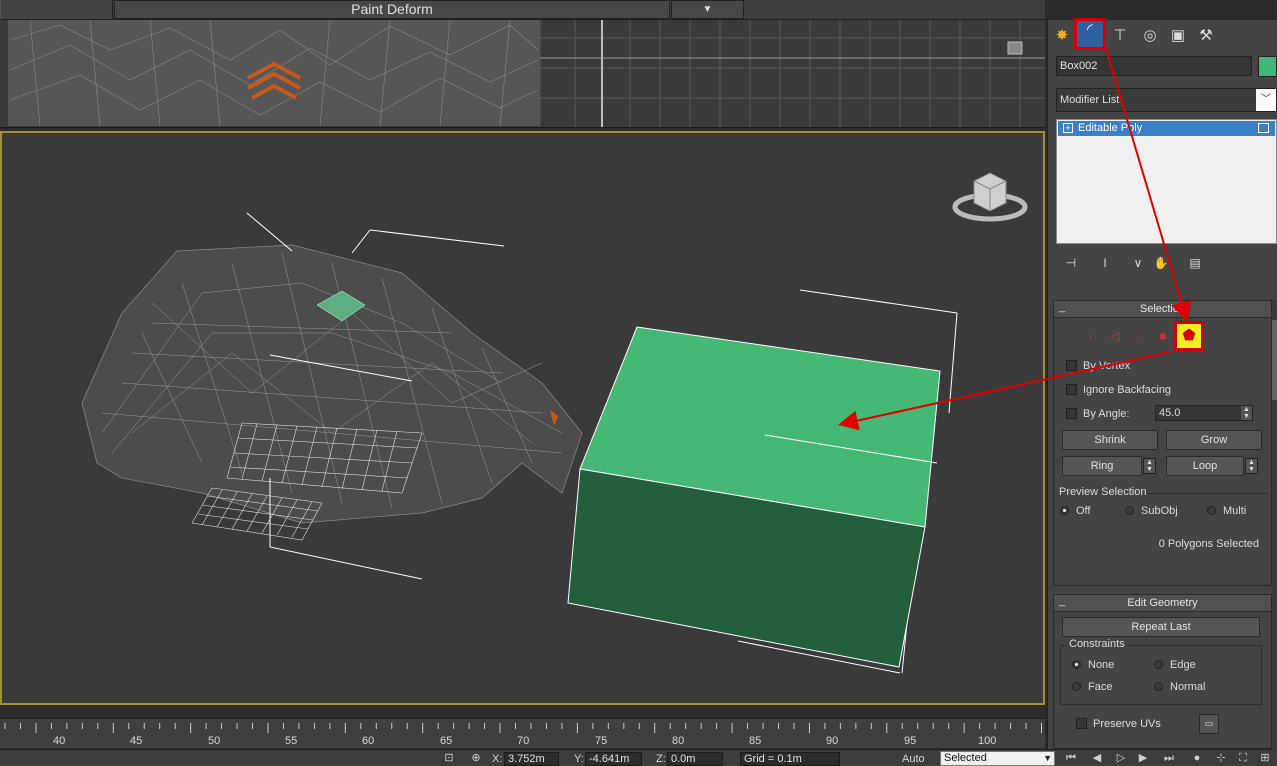  Describe the element at coordinates (1115, 336) in the screenshot. I see `edge-mode-icon: ◁` at that location.